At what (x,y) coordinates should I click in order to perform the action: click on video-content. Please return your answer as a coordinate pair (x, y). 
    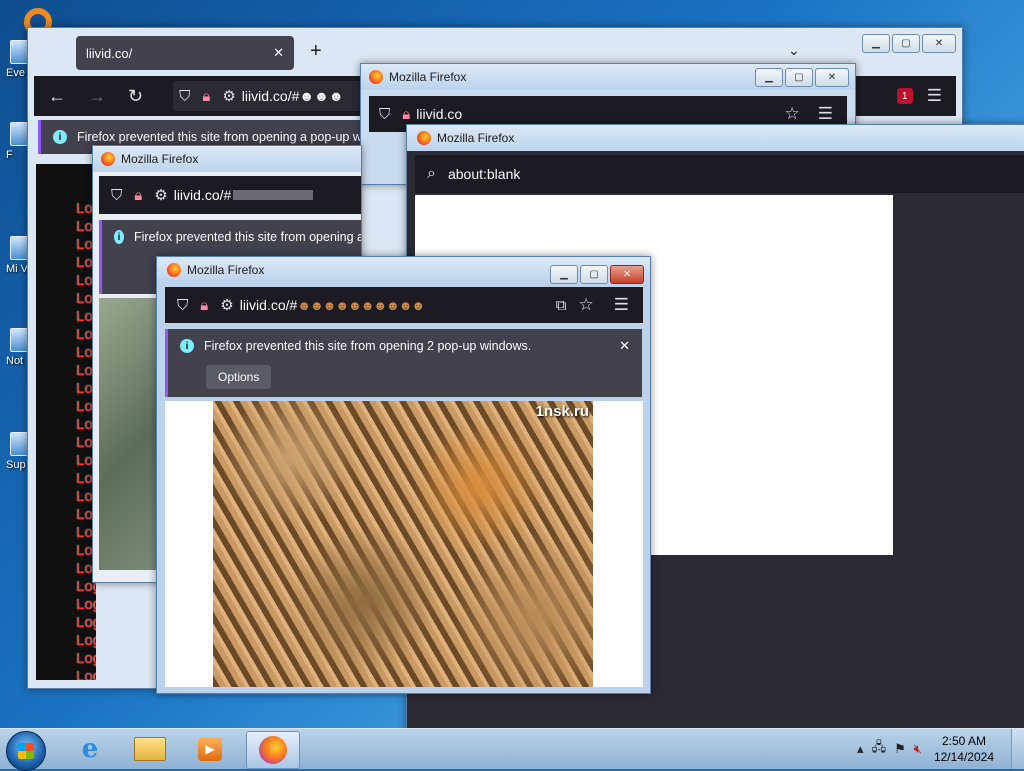
    Looking at the image, I should click on (131, 434).